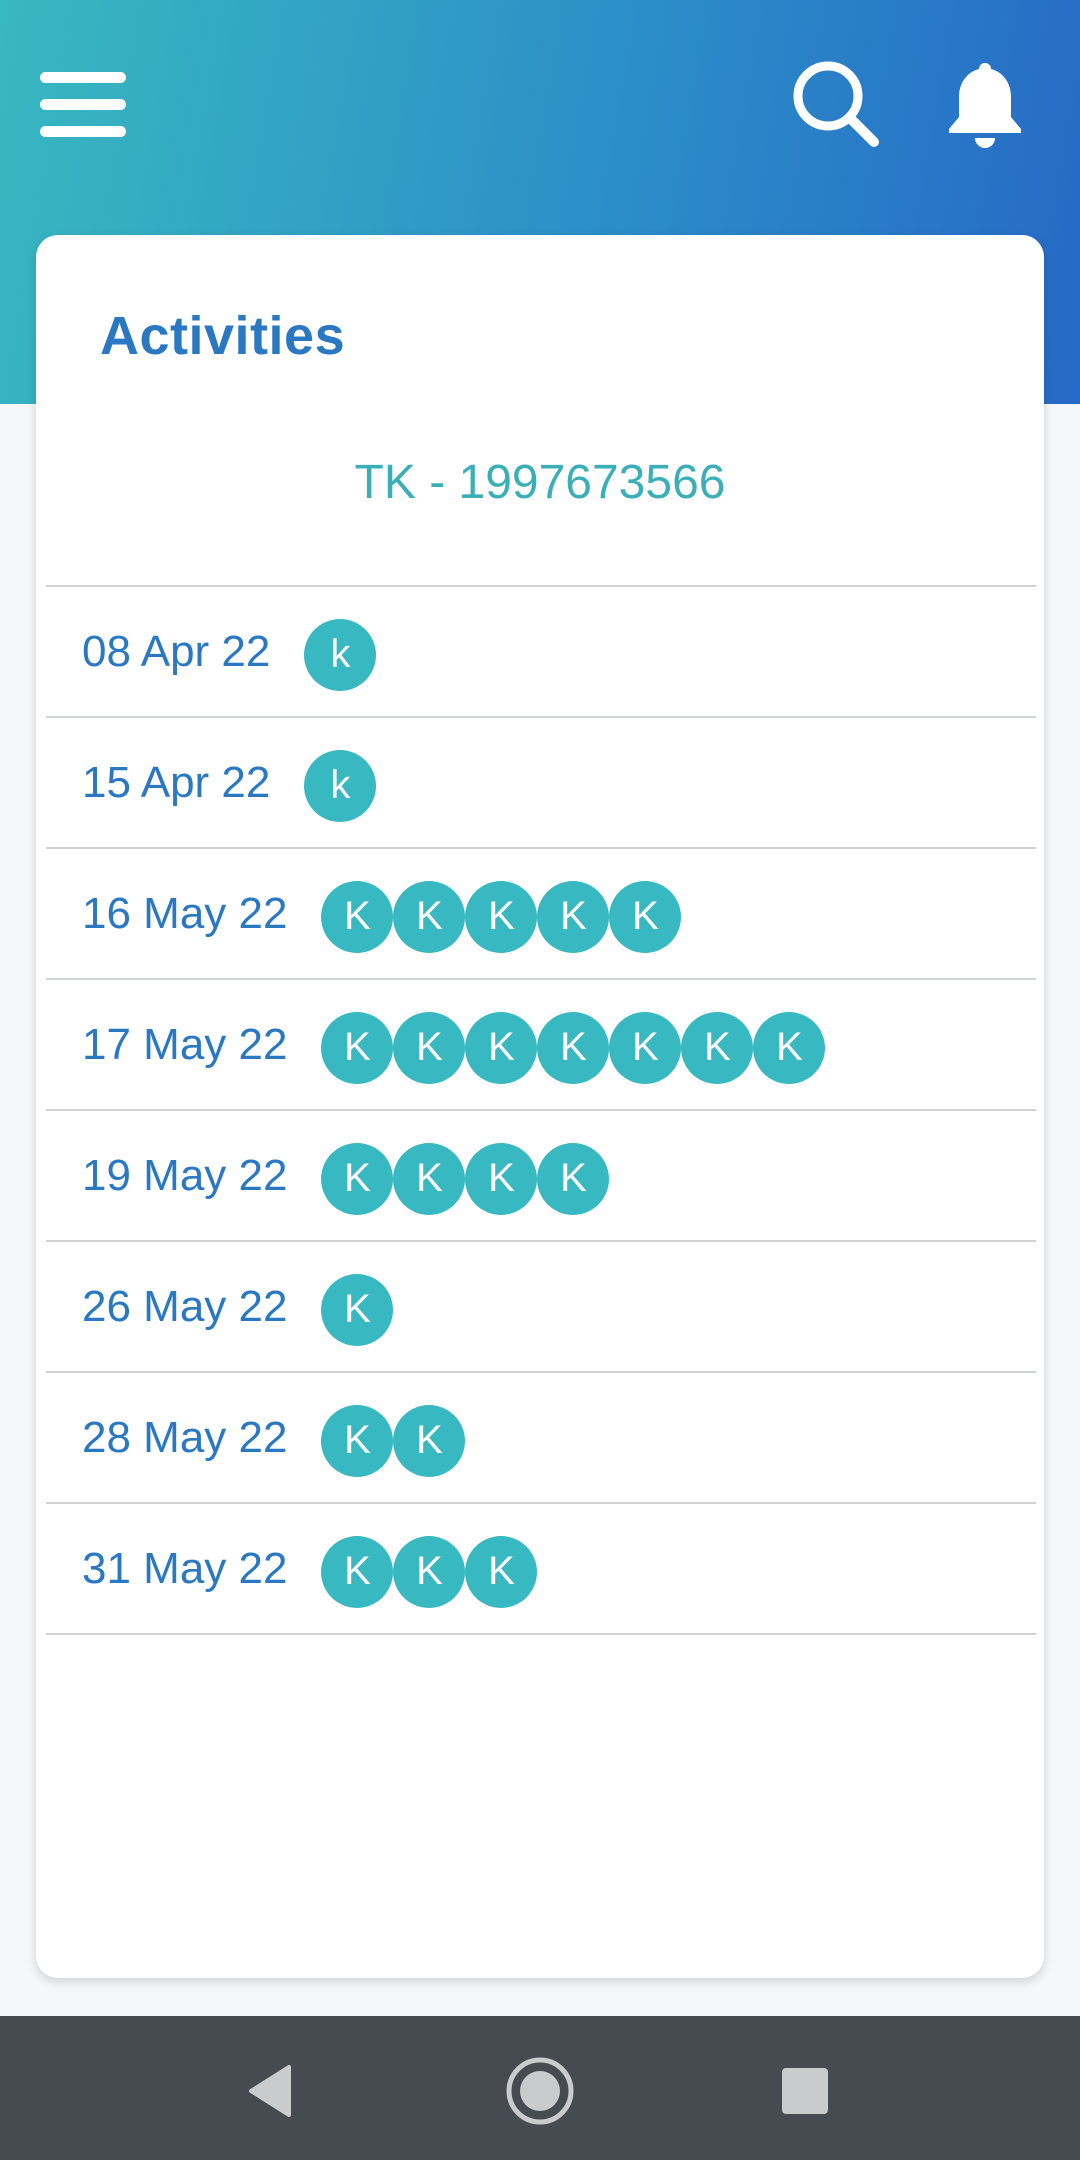  Describe the element at coordinates (185, 1175) in the screenshot. I see `activity-date: 19 May 22` at that location.